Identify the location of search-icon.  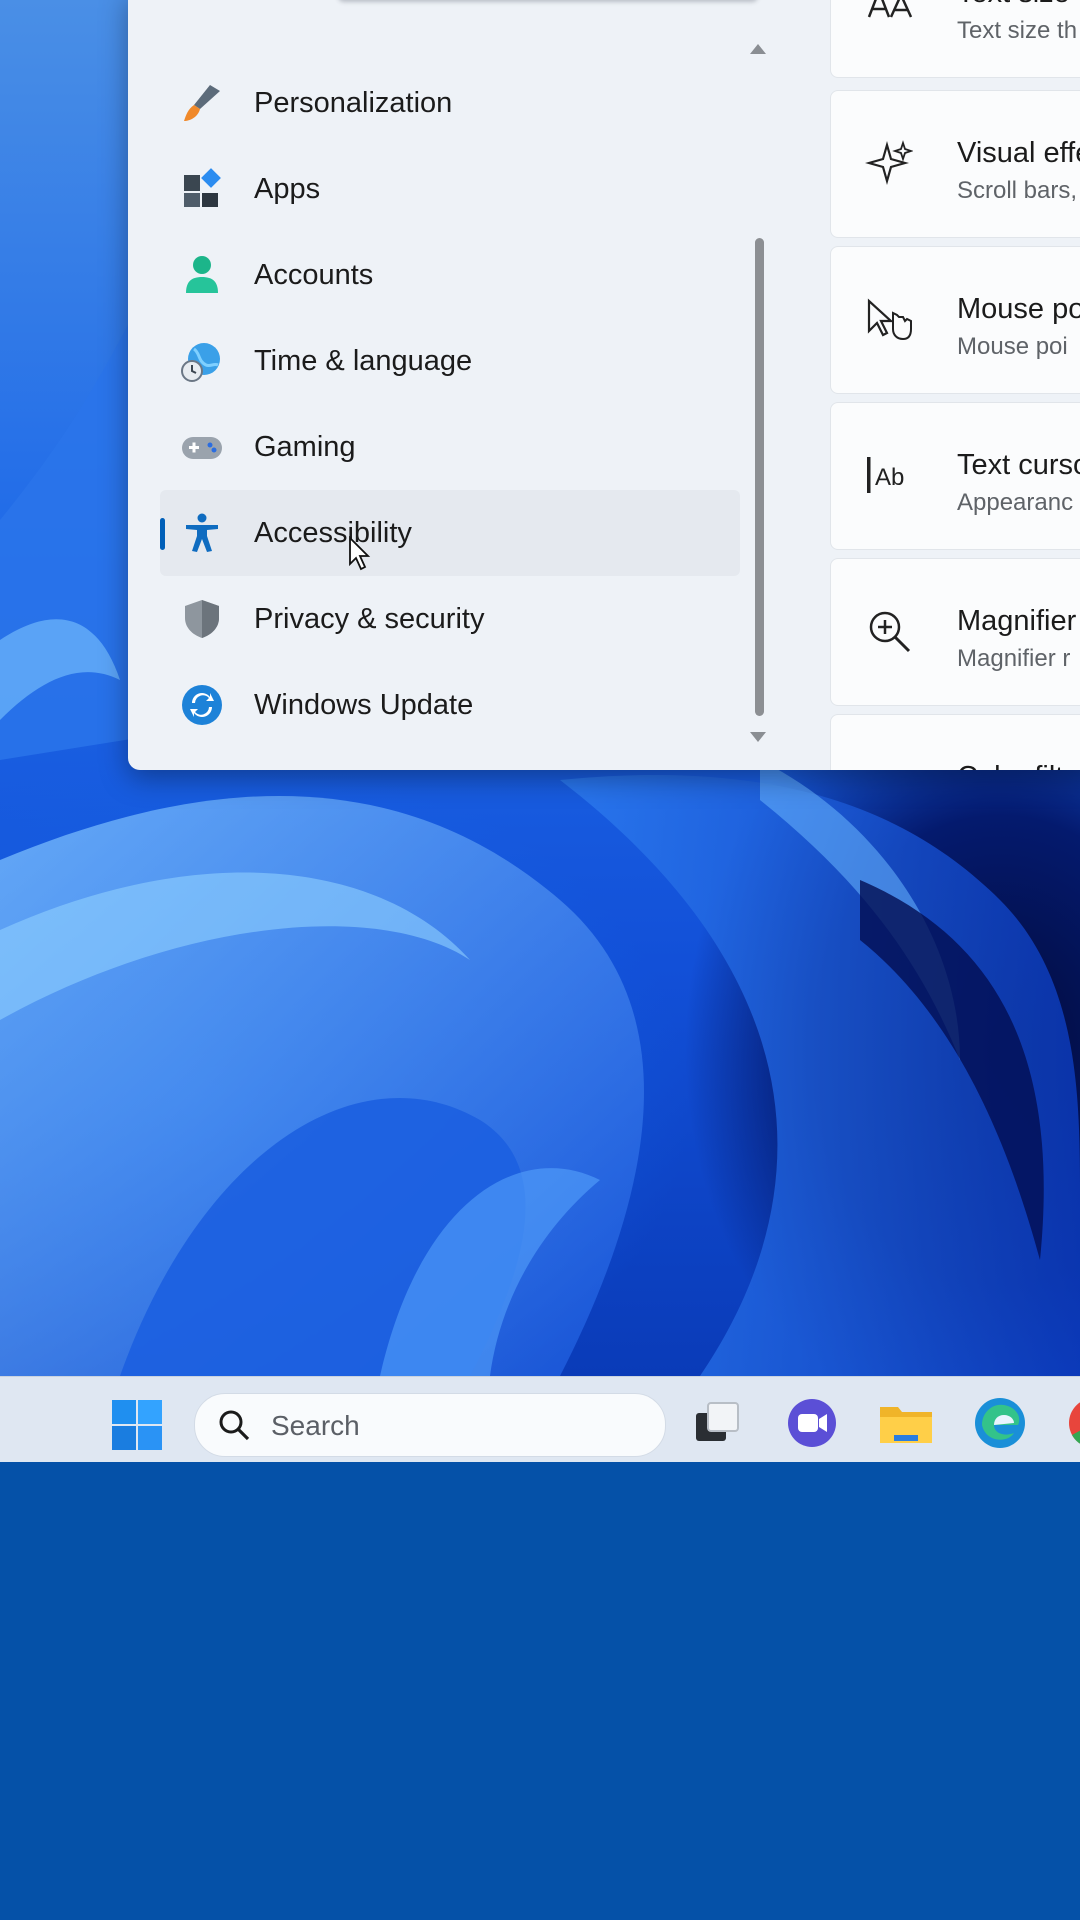
(234, 1425).